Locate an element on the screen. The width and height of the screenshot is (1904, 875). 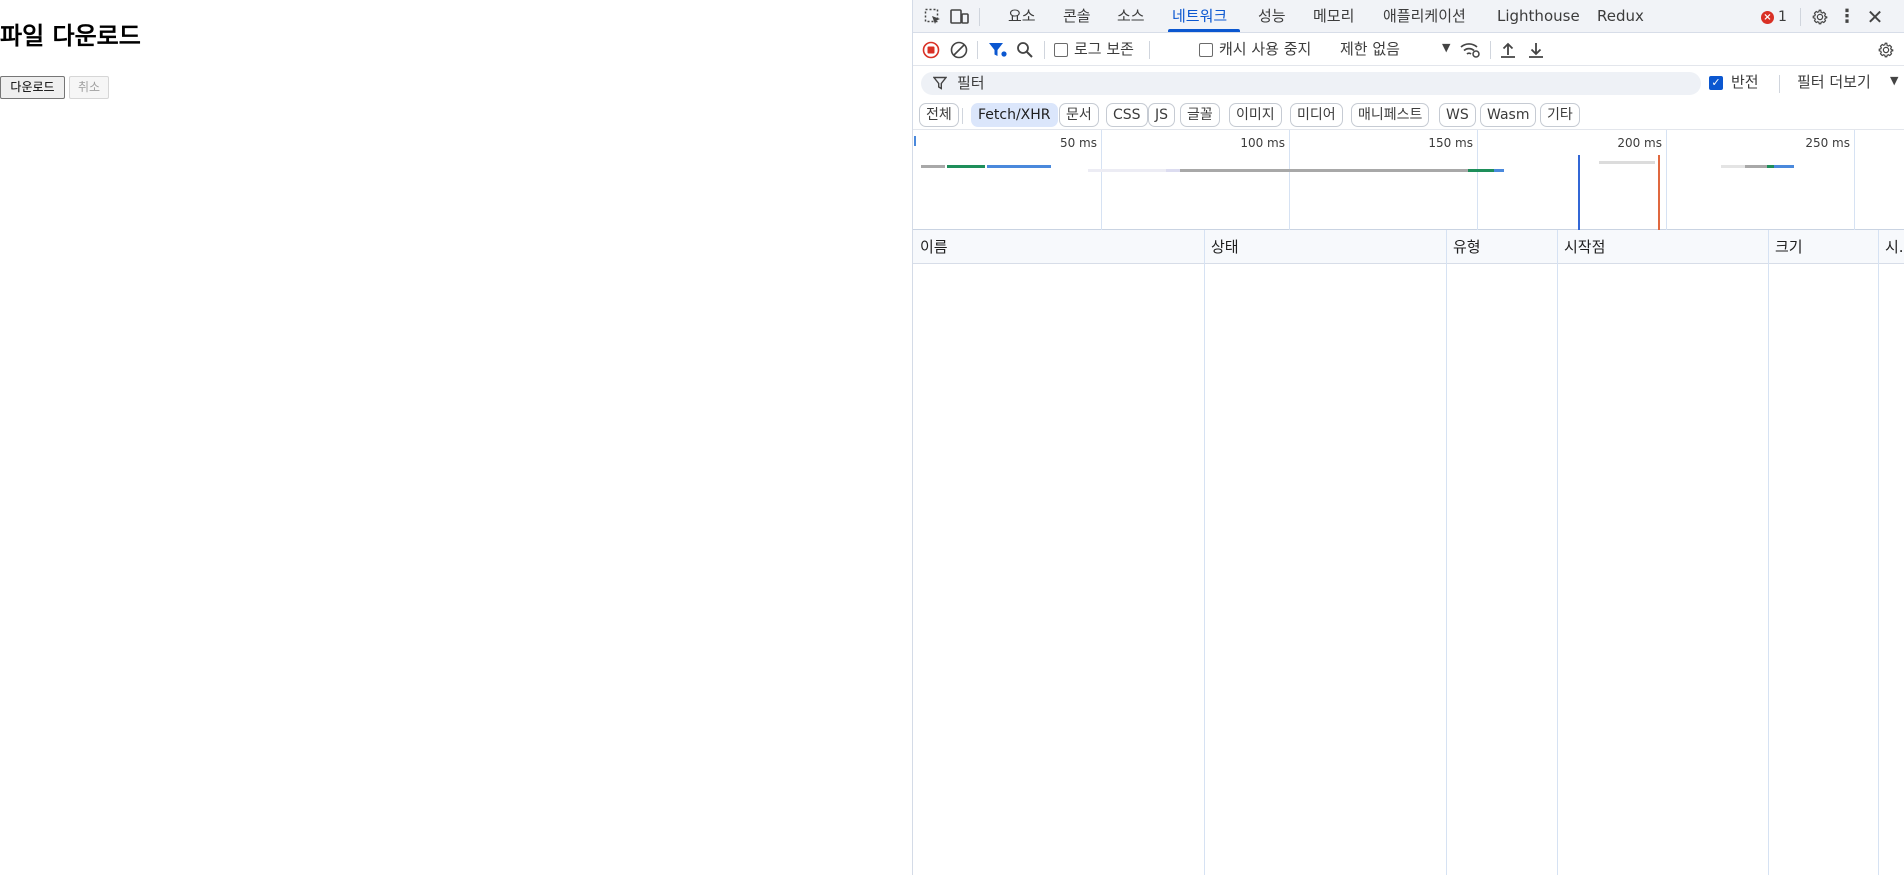
timeline-tick-label: 100 ms is located at coordinates (1262, 143).